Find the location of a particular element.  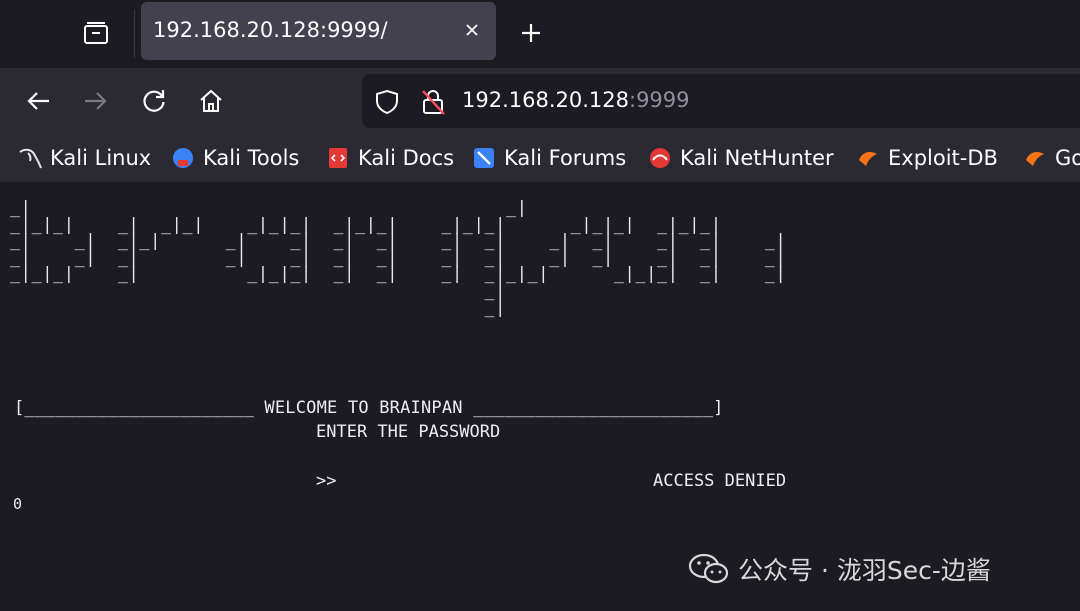

bookmark-kali-nethunter: Kali NetHunter is located at coordinates (741, 158).